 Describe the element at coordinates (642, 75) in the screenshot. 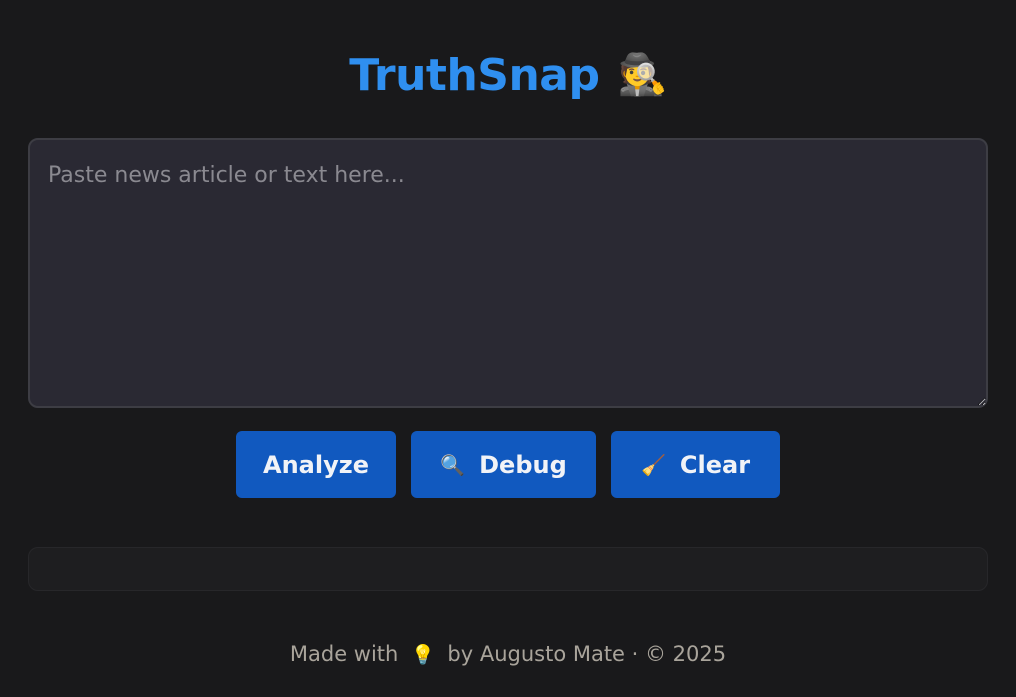

I see `detective-icon: 🕵️` at that location.